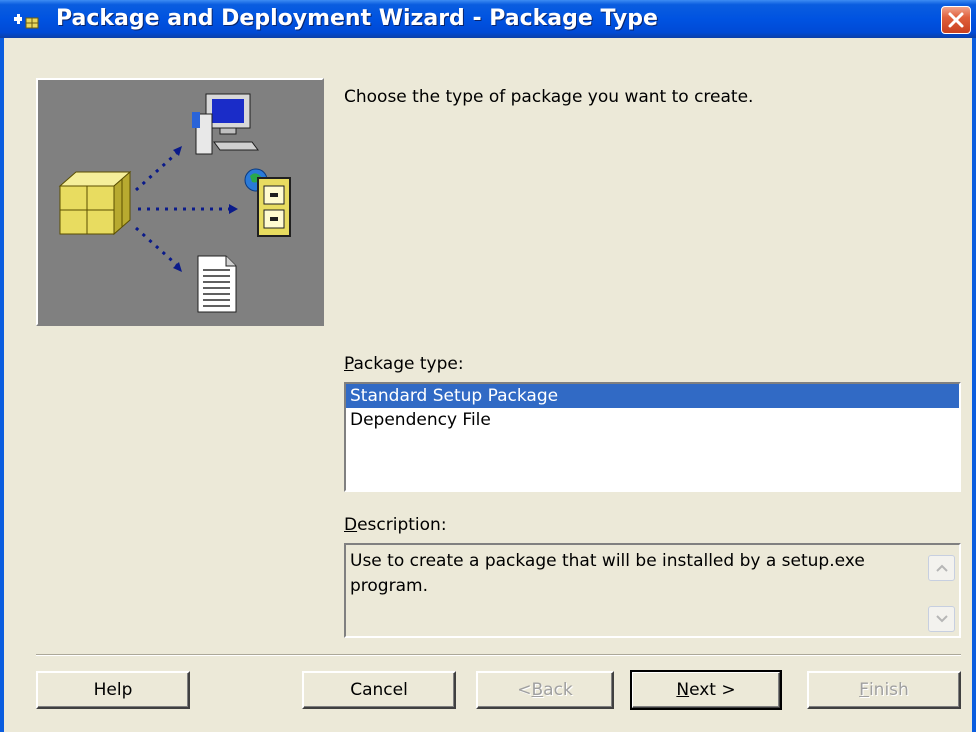  What do you see at coordinates (379, 690) in the screenshot?
I see `cancel-button: Cancel` at bounding box center [379, 690].